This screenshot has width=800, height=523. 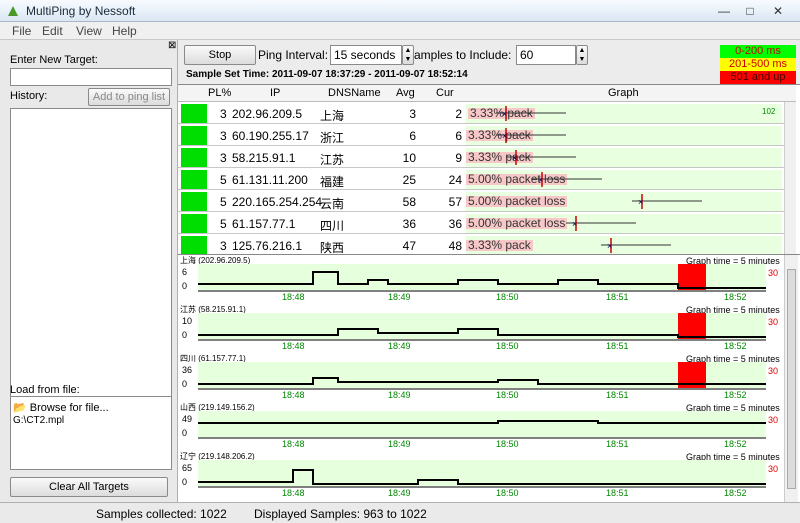 What do you see at coordinates (52, 31) in the screenshot?
I see `menu-edit: Edit` at bounding box center [52, 31].